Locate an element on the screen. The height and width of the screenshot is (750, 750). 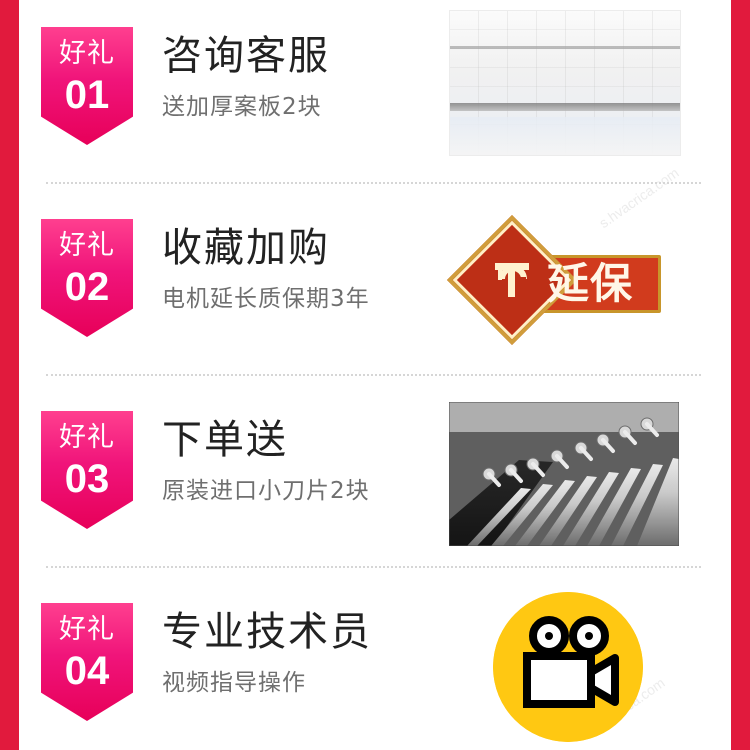
gift-badge-number: 04 is located at coordinates (87, 671).